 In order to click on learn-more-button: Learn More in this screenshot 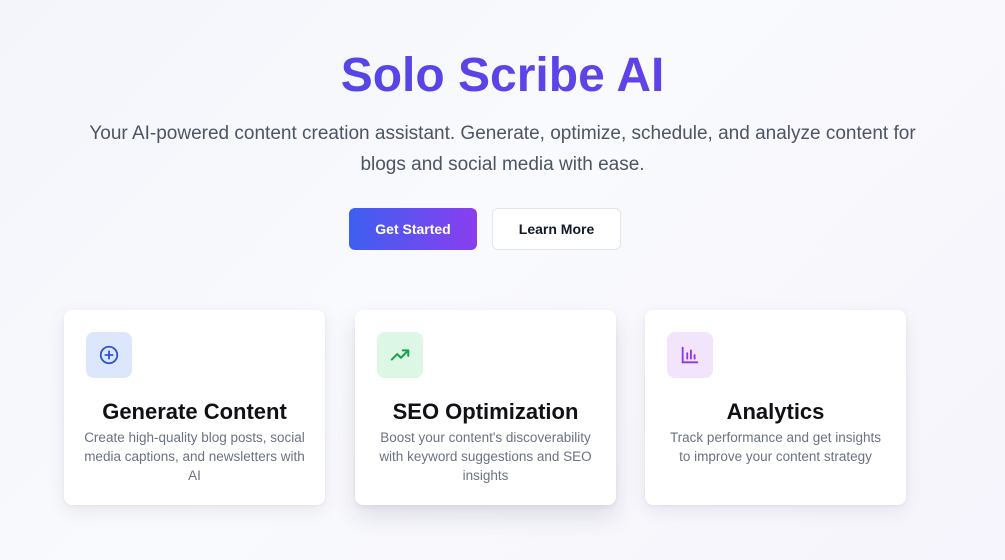, I will do `click(556, 229)`.